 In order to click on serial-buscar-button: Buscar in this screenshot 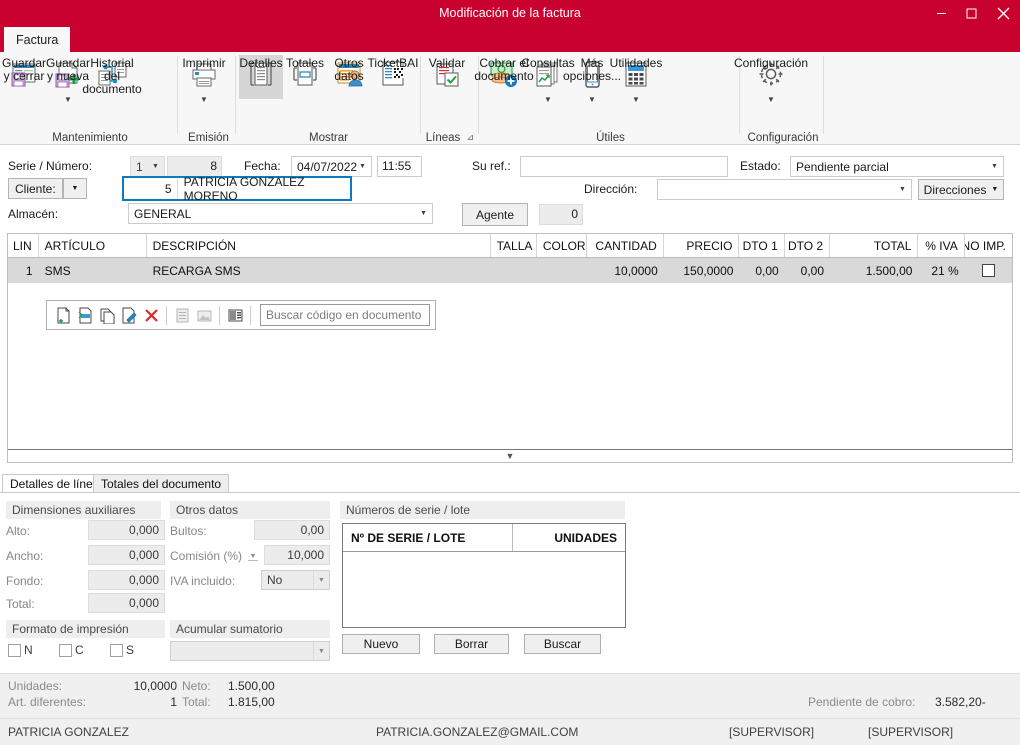, I will do `click(562, 644)`.